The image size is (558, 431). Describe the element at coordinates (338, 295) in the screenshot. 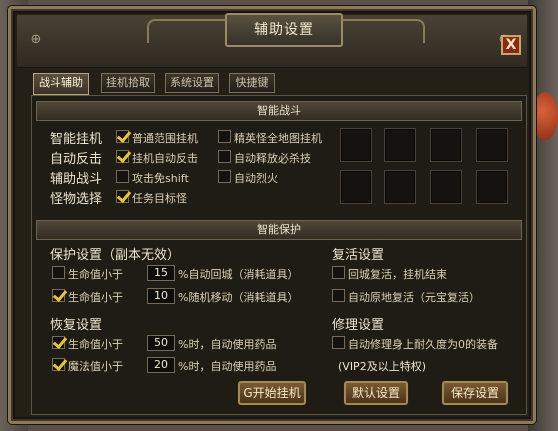

I see `checkbox-revive-in-place` at that location.